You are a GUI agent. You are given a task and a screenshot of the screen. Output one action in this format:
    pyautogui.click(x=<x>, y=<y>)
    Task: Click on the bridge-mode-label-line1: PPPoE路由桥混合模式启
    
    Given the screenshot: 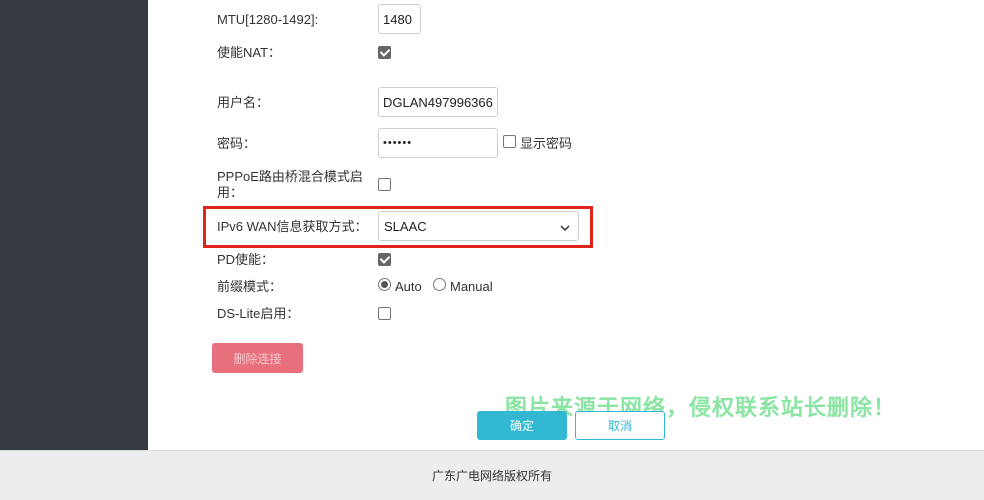 What is the action you would take?
    pyautogui.click(x=290, y=176)
    